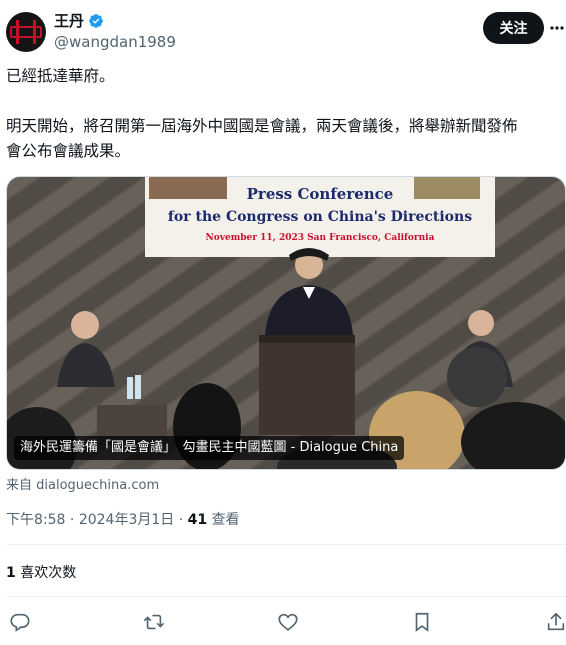 The height and width of the screenshot is (645, 566). What do you see at coordinates (197, 520) in the screenshot?
I see `views-count: 41` at bounding box center [197, 520].